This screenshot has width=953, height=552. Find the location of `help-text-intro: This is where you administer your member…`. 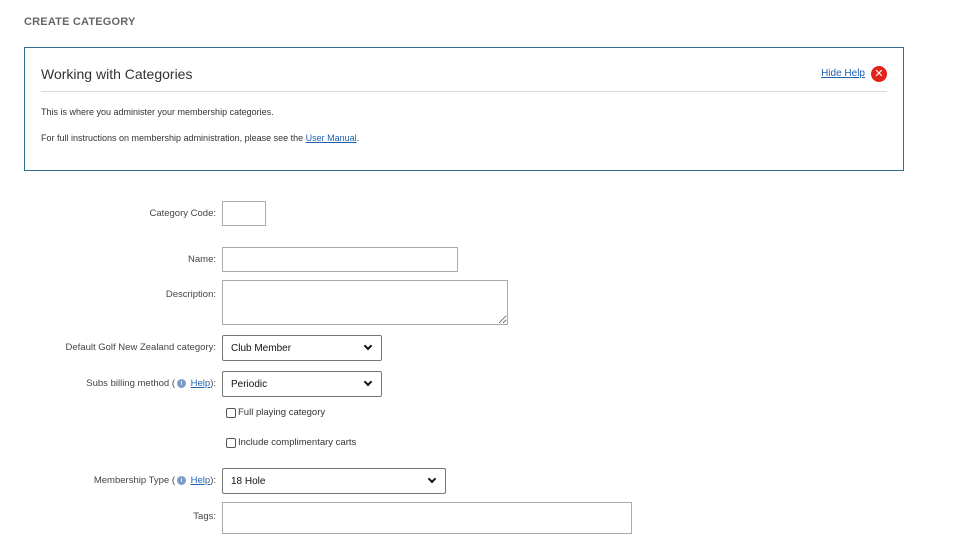

help-text-intro: This is where you administer your member… is located at coordinates (157, 112).